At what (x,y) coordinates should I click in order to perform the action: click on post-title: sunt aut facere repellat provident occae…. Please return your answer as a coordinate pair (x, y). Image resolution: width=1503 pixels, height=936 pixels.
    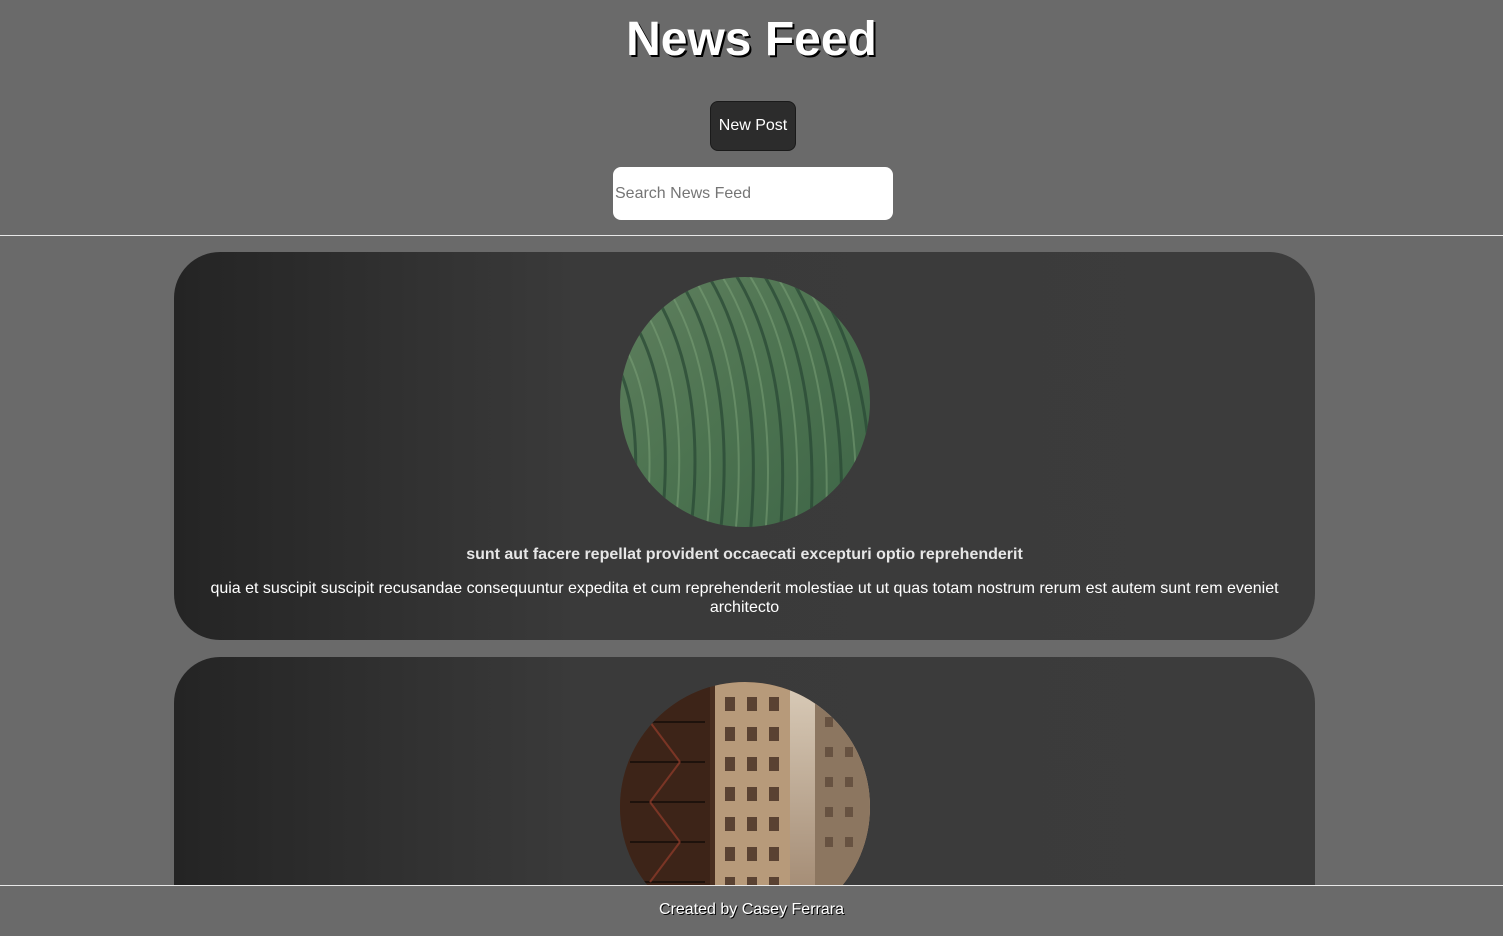
    Looking at the image, I should click on (744, 554).